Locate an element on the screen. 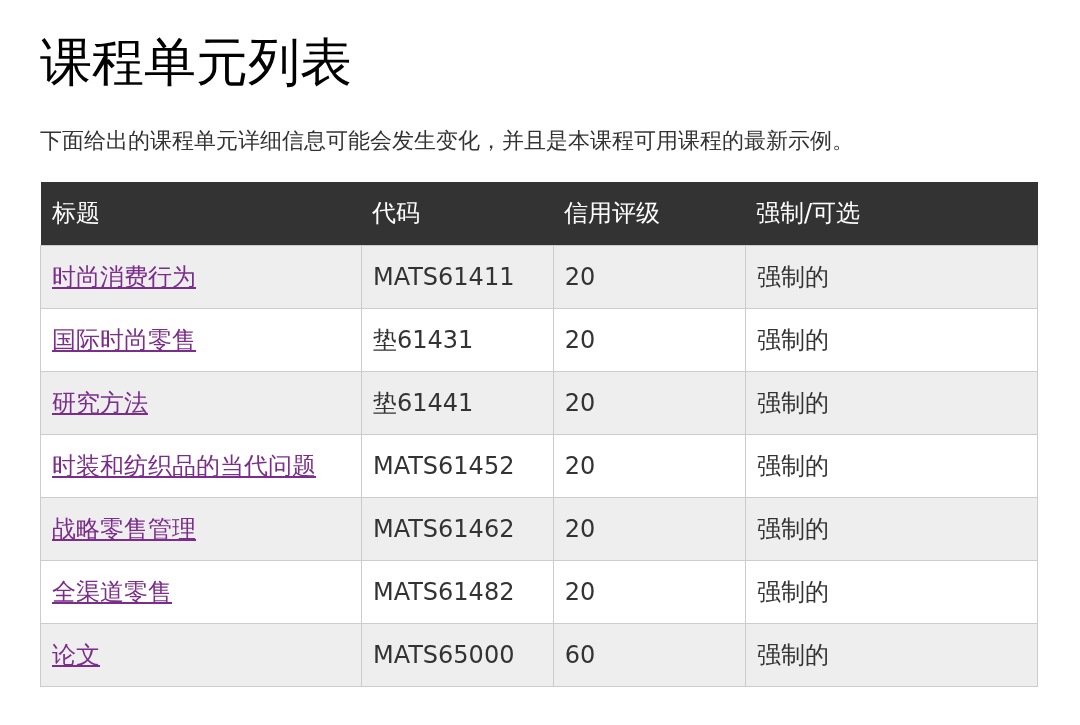 The height and width of the screenshot is (725, 1080). course-link: 国际时尚零售 is located at coordinates (124, 339).